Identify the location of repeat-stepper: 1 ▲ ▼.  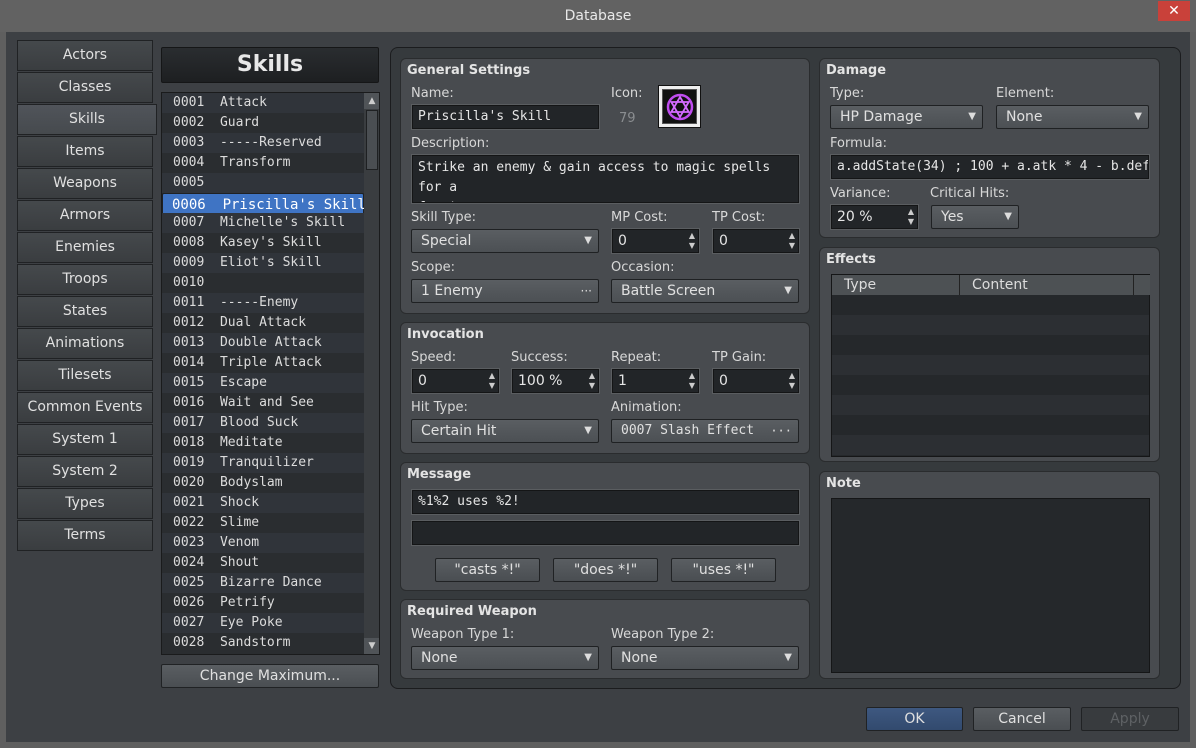
(655, 381).